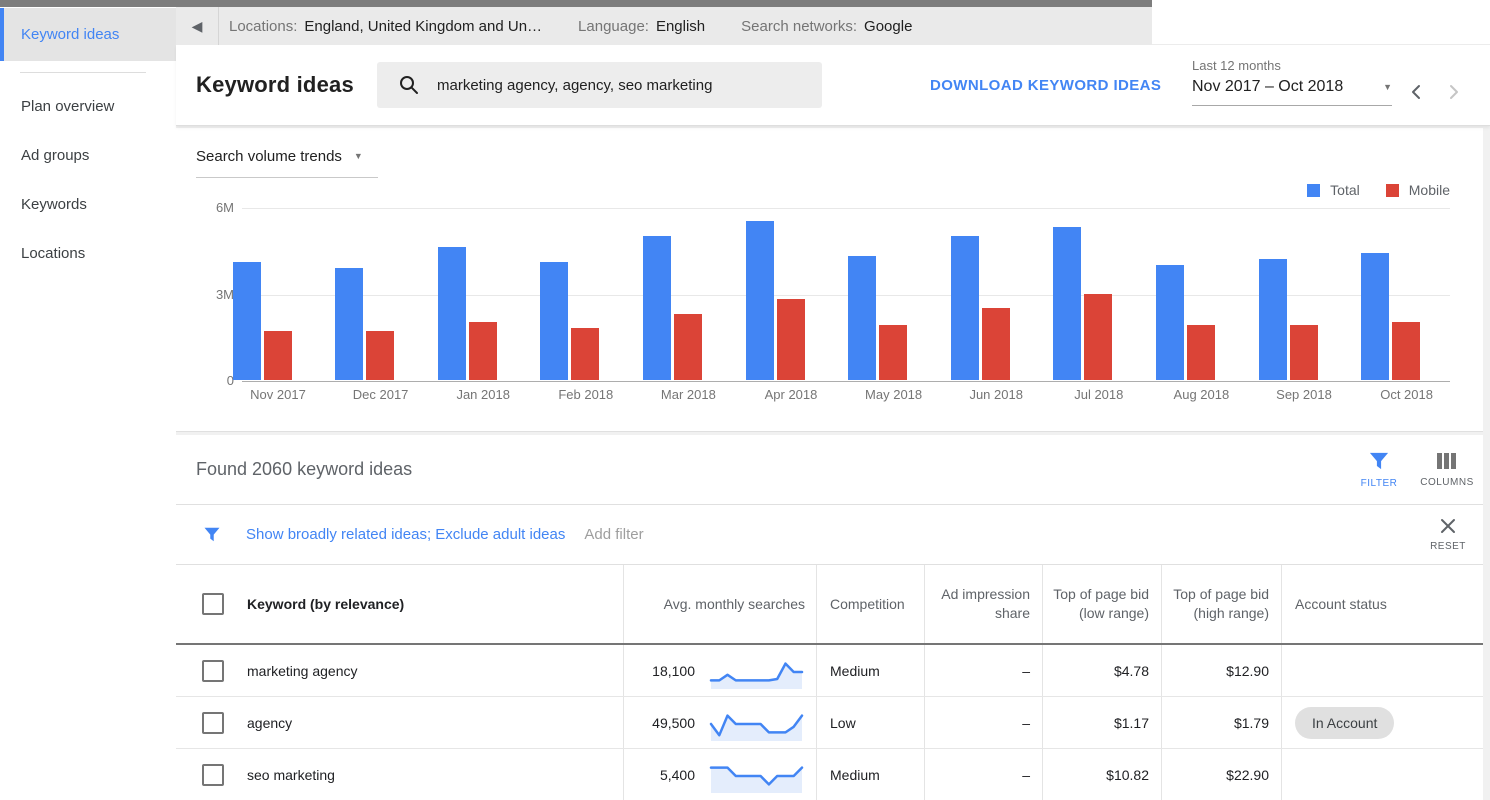 This screenshot has width=1490, height=800. What do you see at coordinates (1099, 394) in the screenshot?
I see `x-axis-label: Jul 2018` at bounding box center [1099, 394].